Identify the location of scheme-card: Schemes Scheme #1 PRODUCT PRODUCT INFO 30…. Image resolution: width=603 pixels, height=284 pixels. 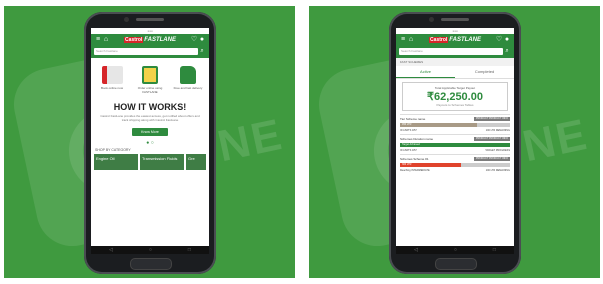
(455, 163).